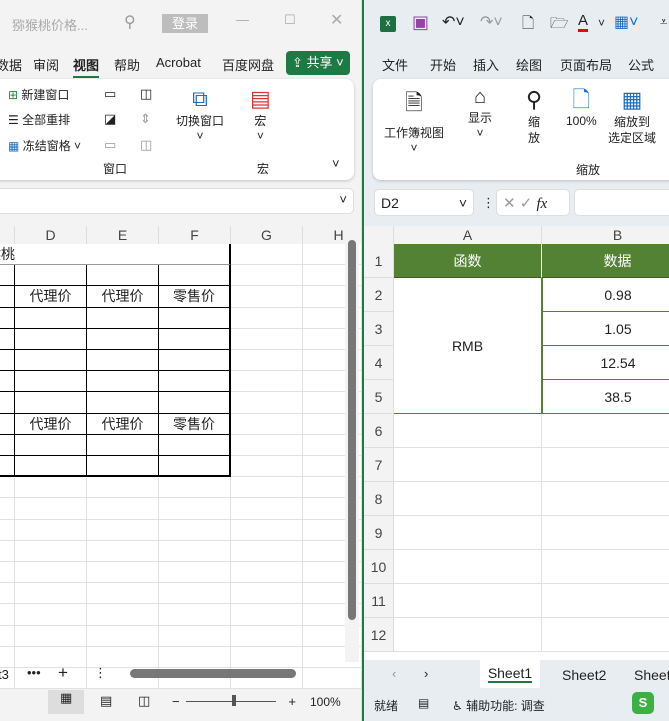  I want to click on open-icon: 🗁, so click(559, 25).